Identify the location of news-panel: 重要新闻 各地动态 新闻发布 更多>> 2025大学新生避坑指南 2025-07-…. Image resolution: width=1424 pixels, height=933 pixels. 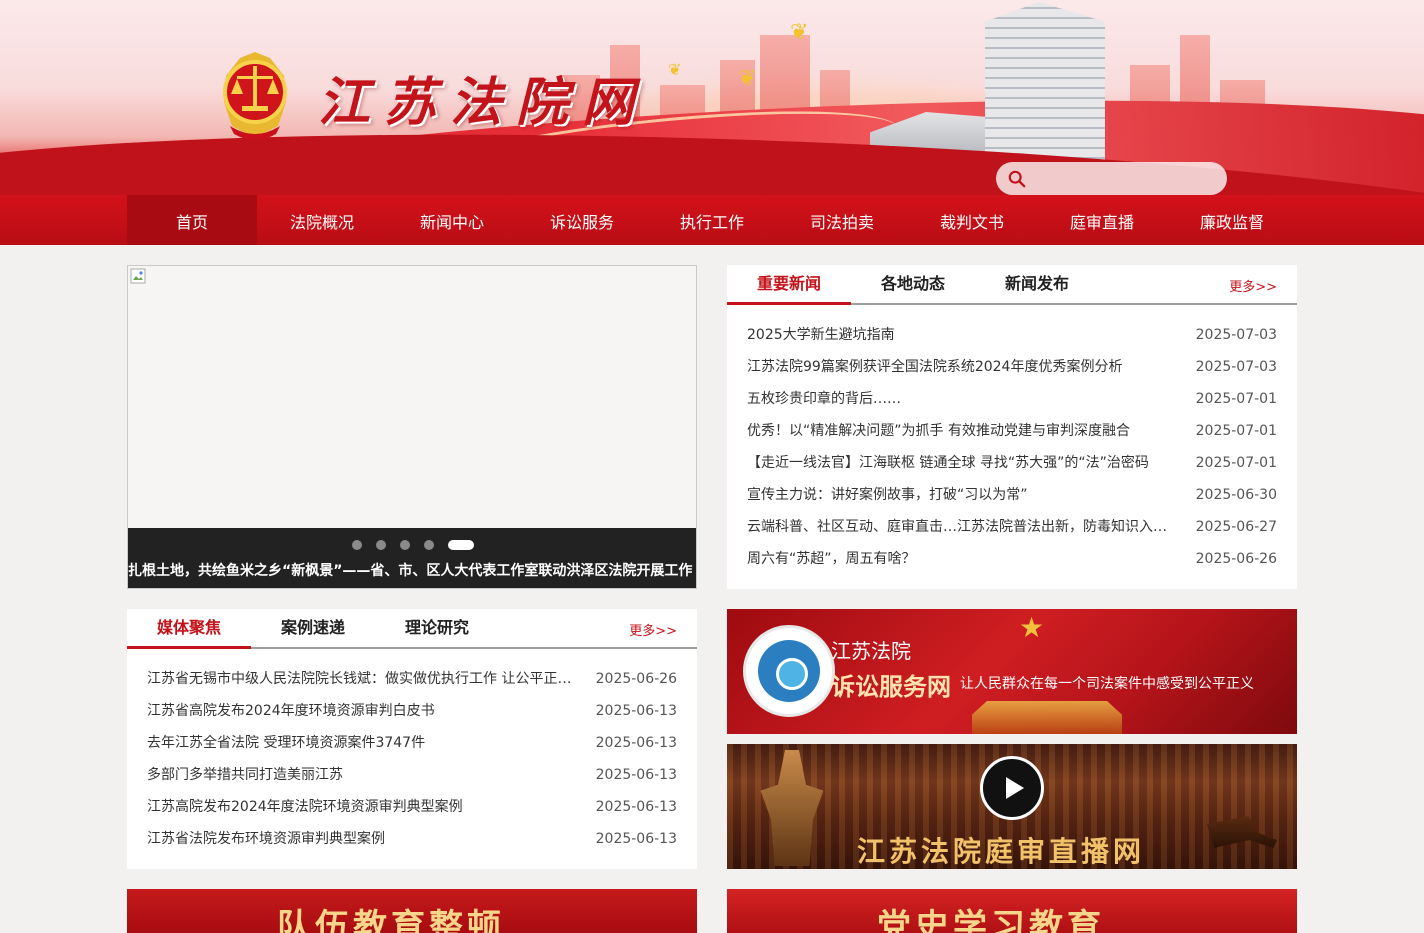
(1012, 427).